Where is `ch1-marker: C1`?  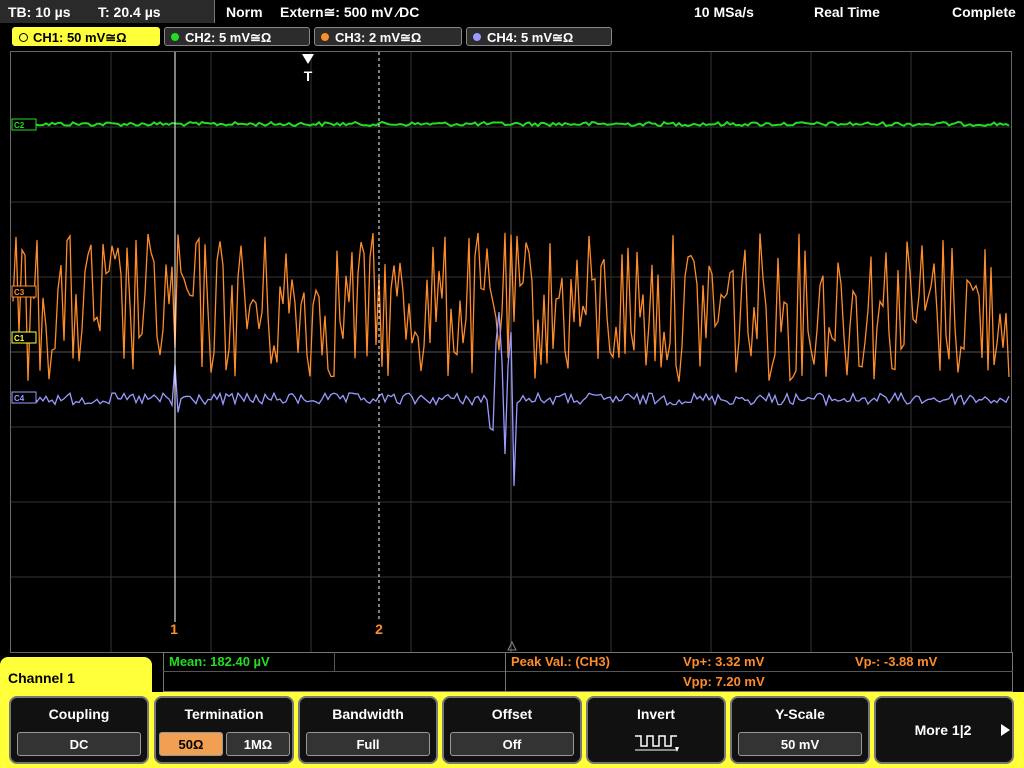
ch1-marker: C1 is located at coordinates (24, 337).